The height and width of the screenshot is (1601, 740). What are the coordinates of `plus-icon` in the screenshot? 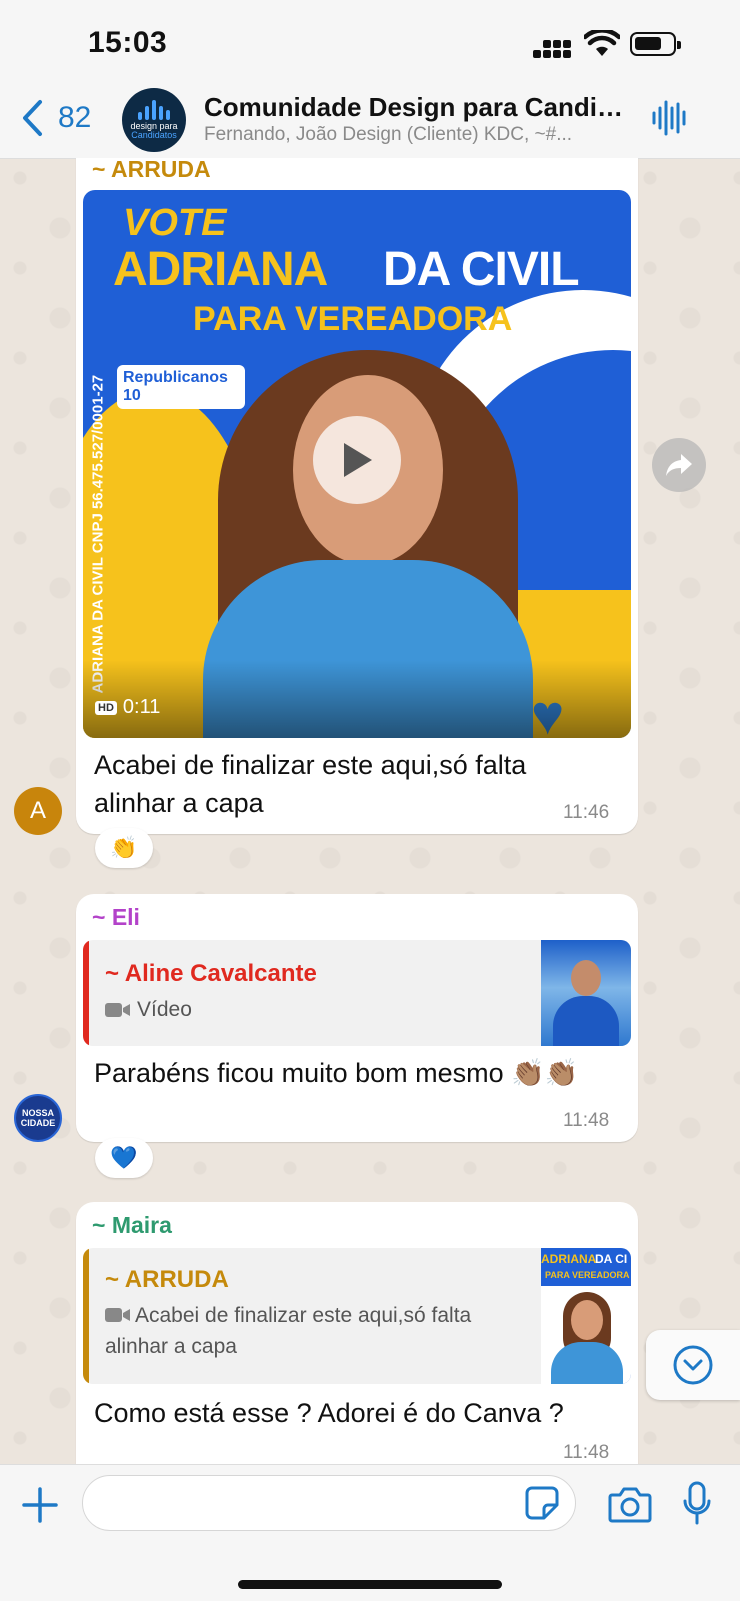 It's located at (40, 1505).